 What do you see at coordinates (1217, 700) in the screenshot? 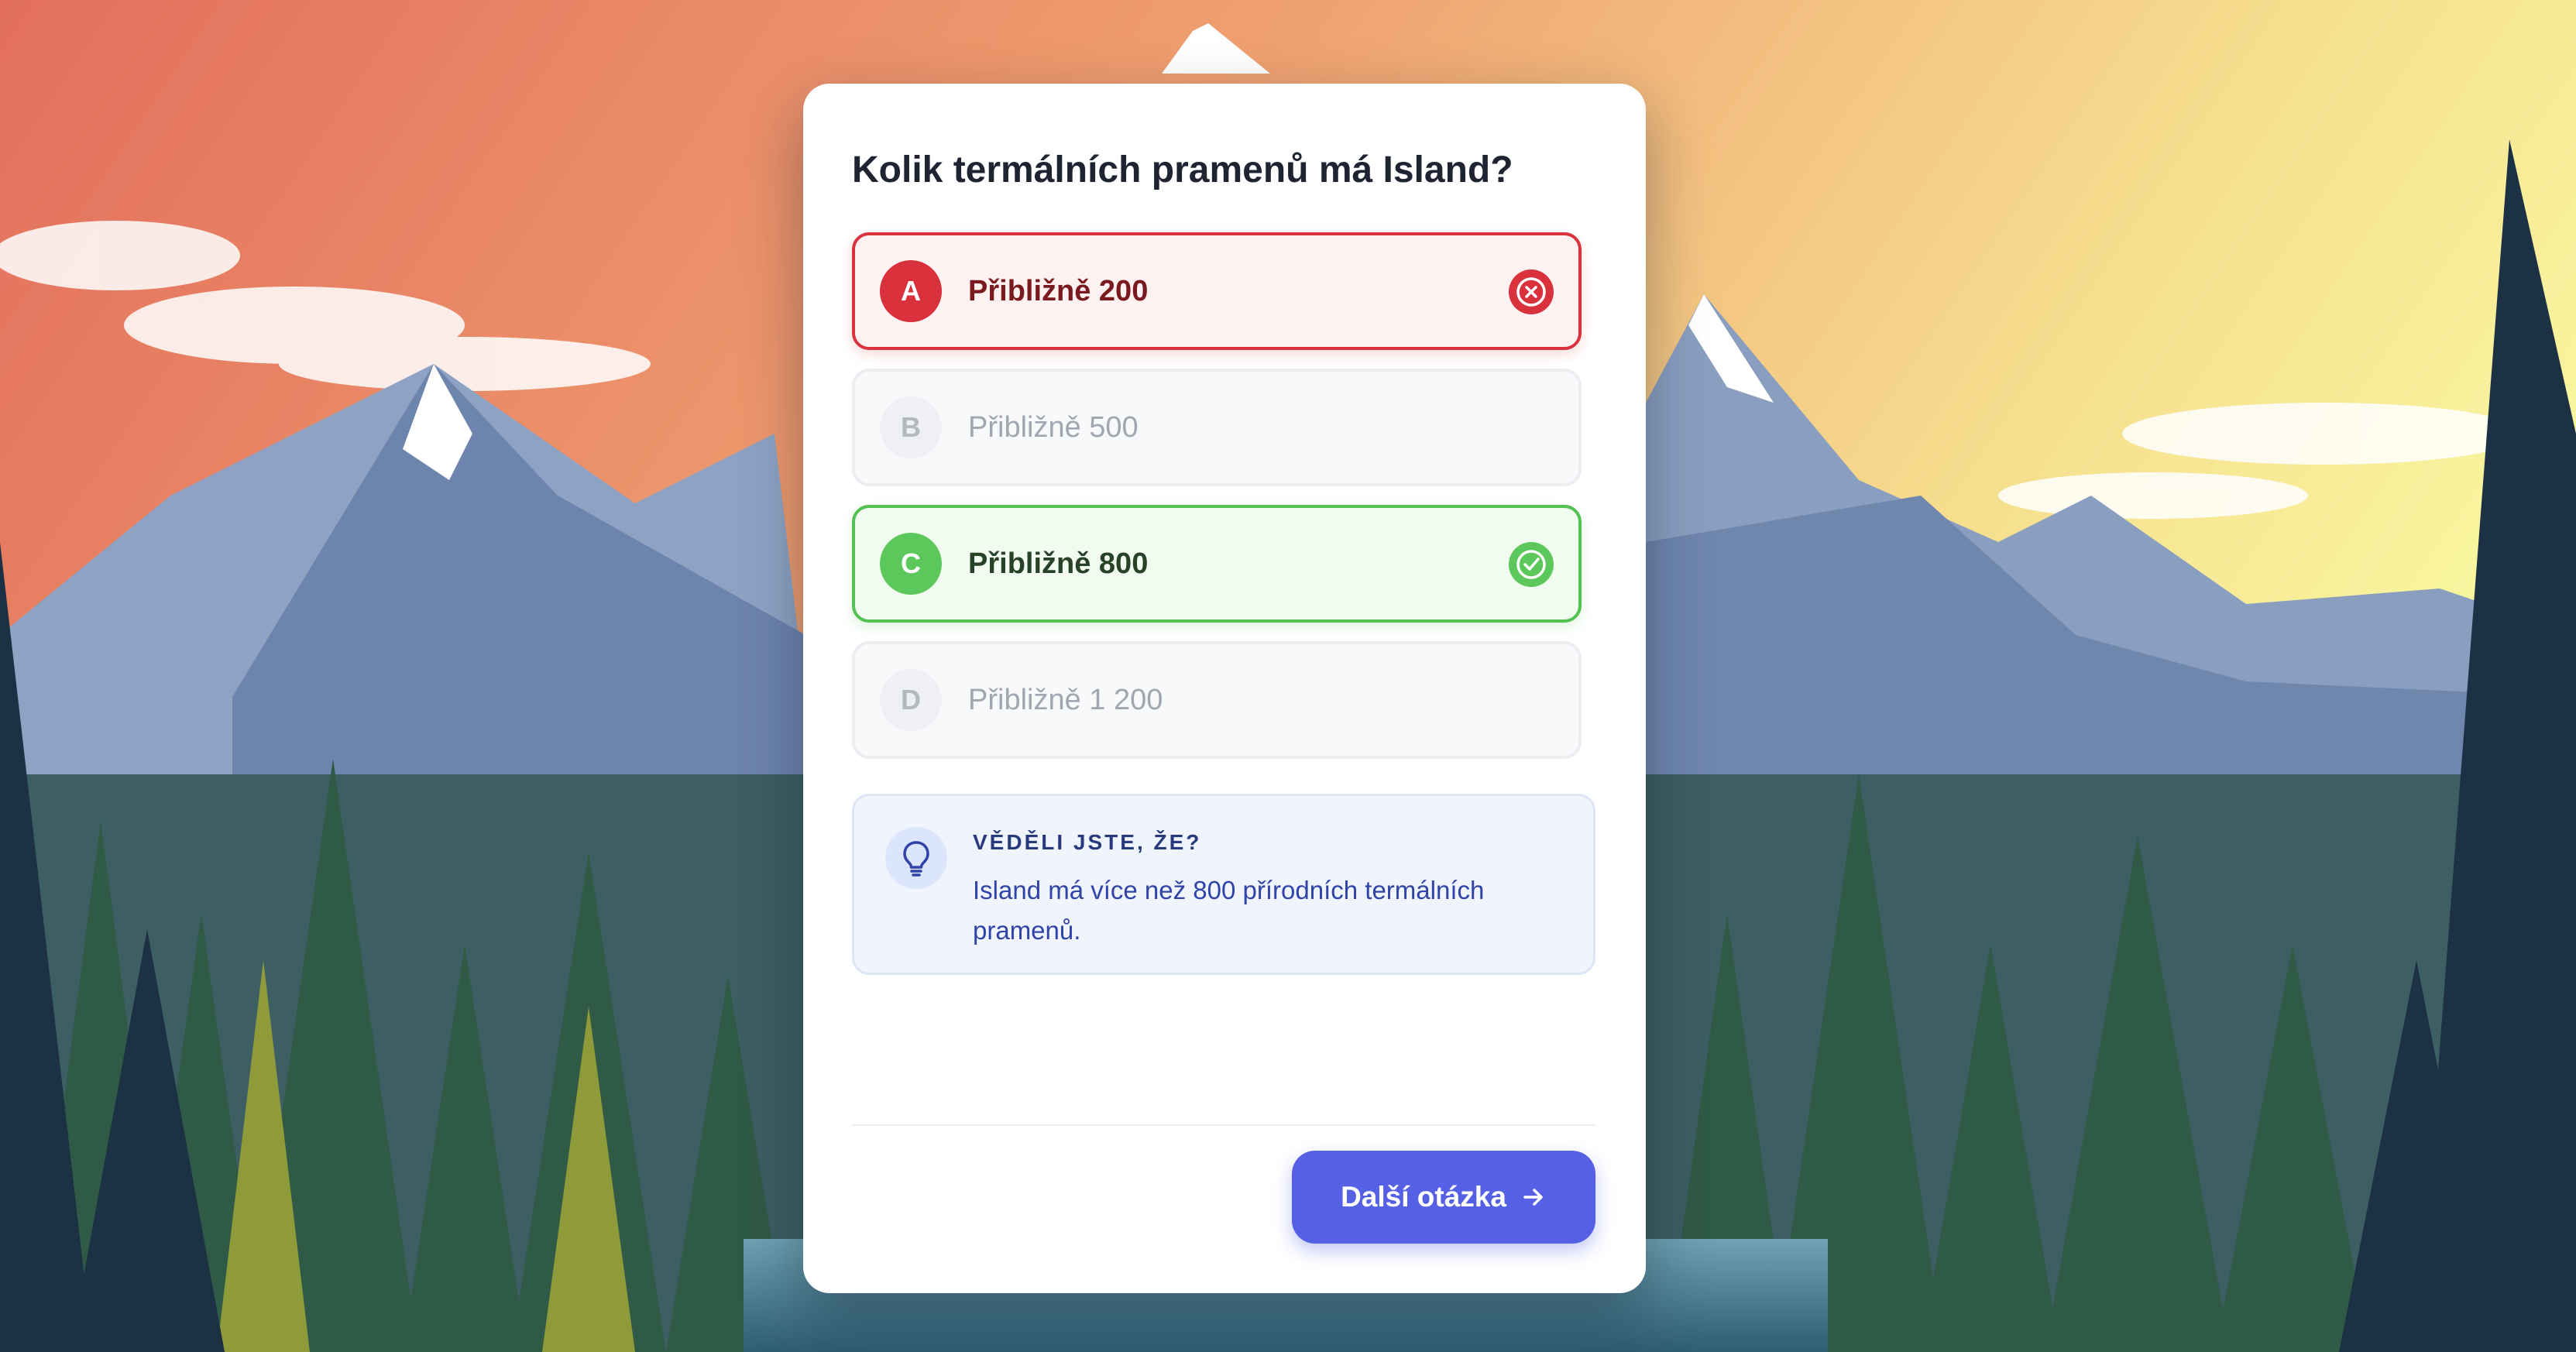
I see `answer-option-d: D Přibližně 1 200` at bounding box center [1217, 700].